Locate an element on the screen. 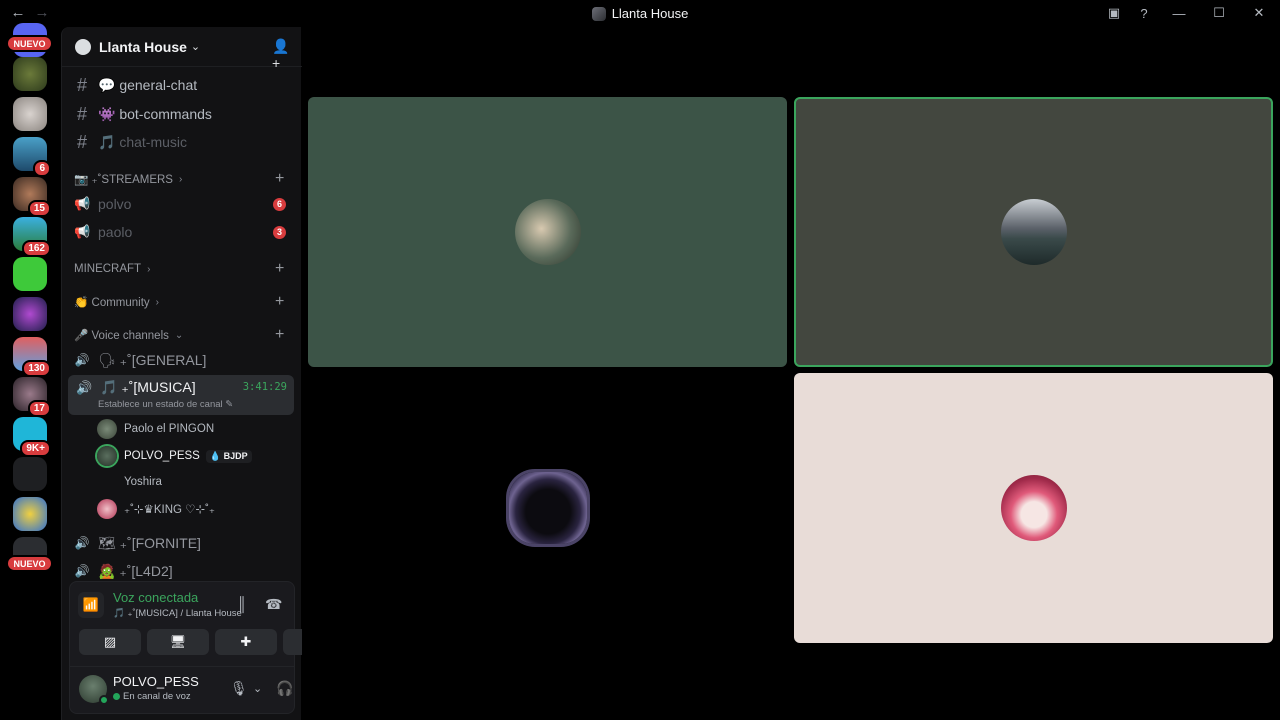 Image resolution: width=1280 pixels, height=720 pixels. server-tag: 💧 BJDP is located at coordinates (228, 456).